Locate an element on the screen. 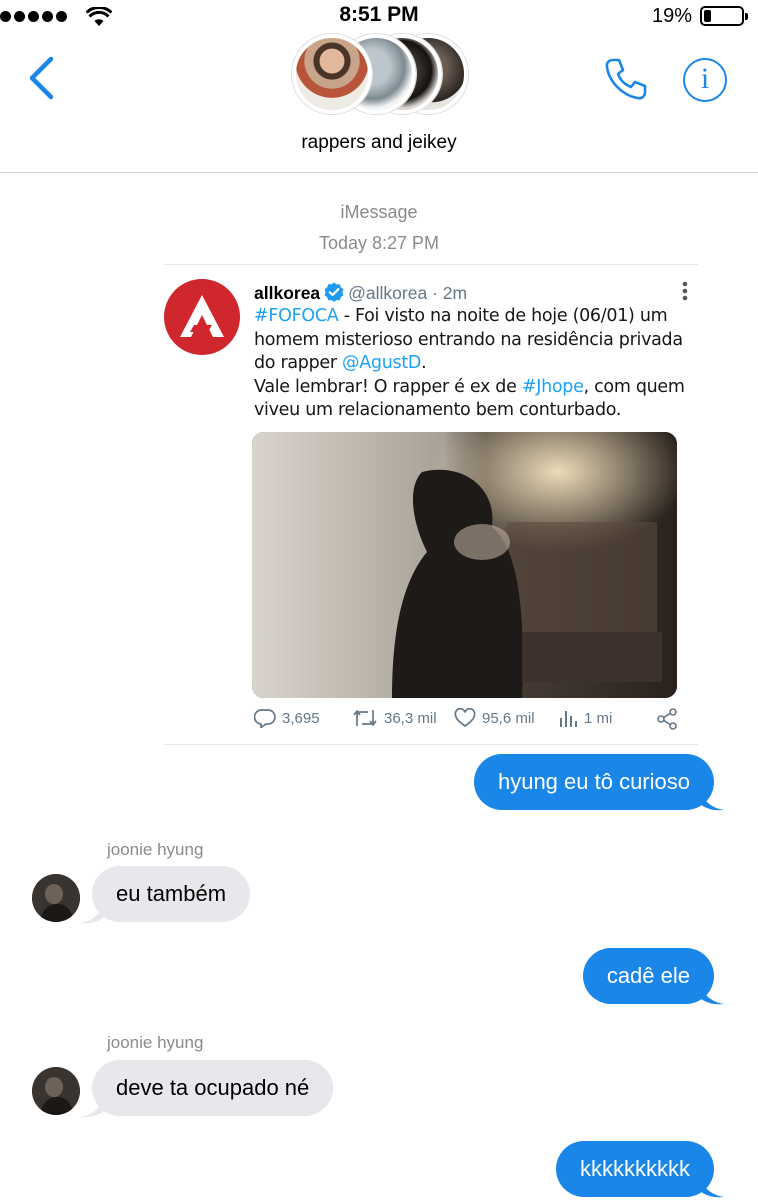 The height and width of the screenshot is (1200, 758). verified-badge-icon is located at coordinates (334, 292).